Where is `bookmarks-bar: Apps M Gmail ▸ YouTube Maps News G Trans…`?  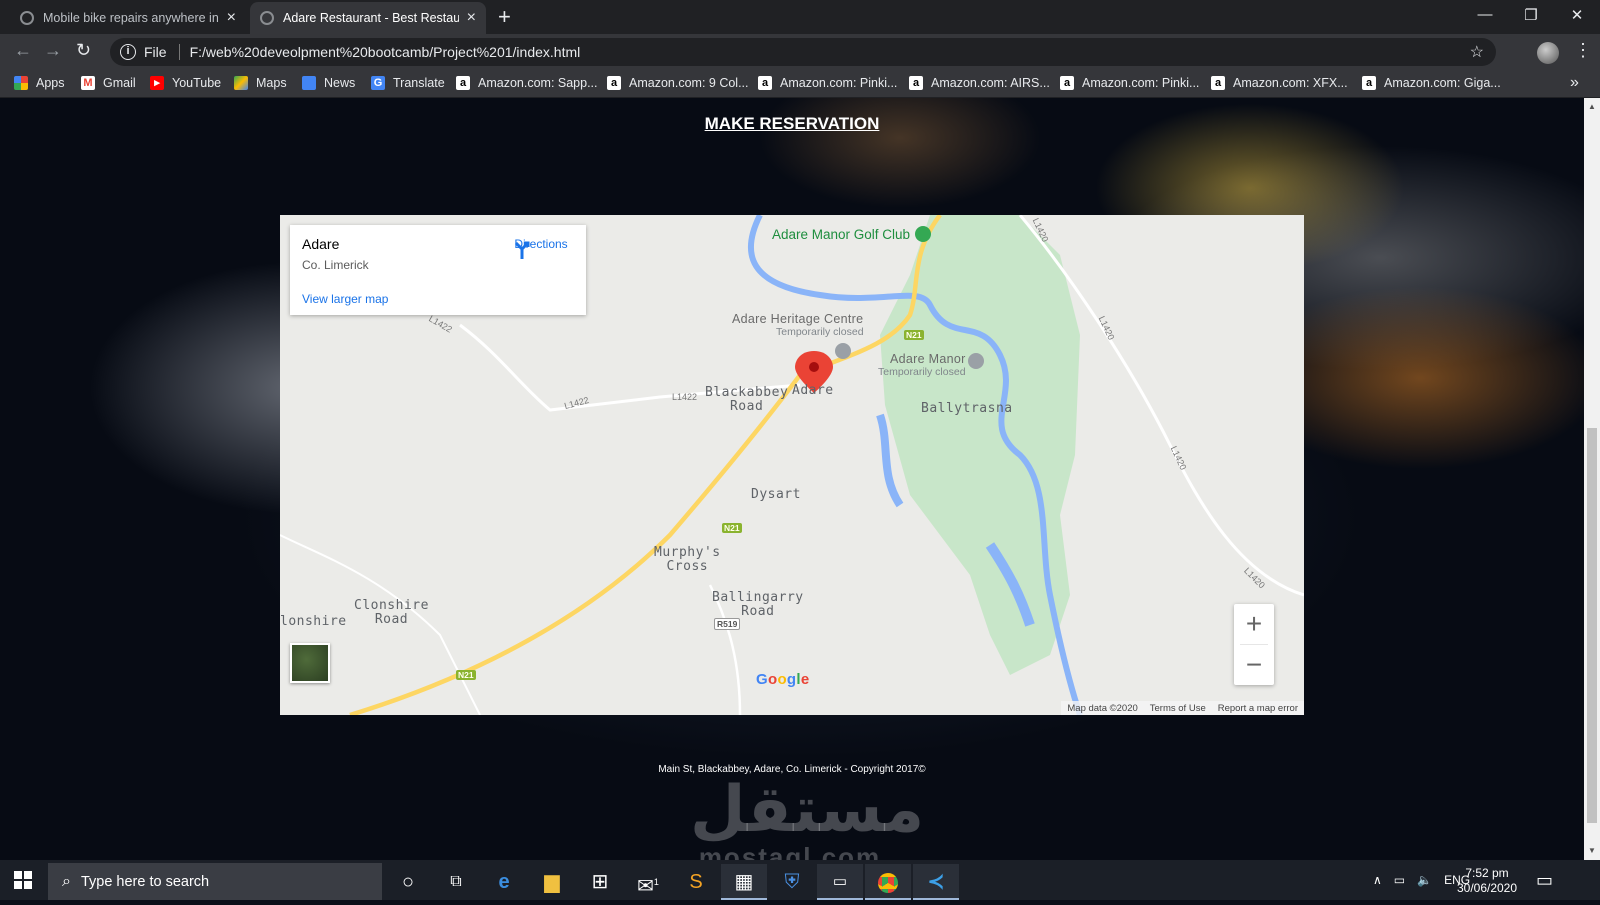
bookmarks-bar: Apps M Gmail ▸ YouTube Maps News G Trans… is located at coordinates (800, 84).